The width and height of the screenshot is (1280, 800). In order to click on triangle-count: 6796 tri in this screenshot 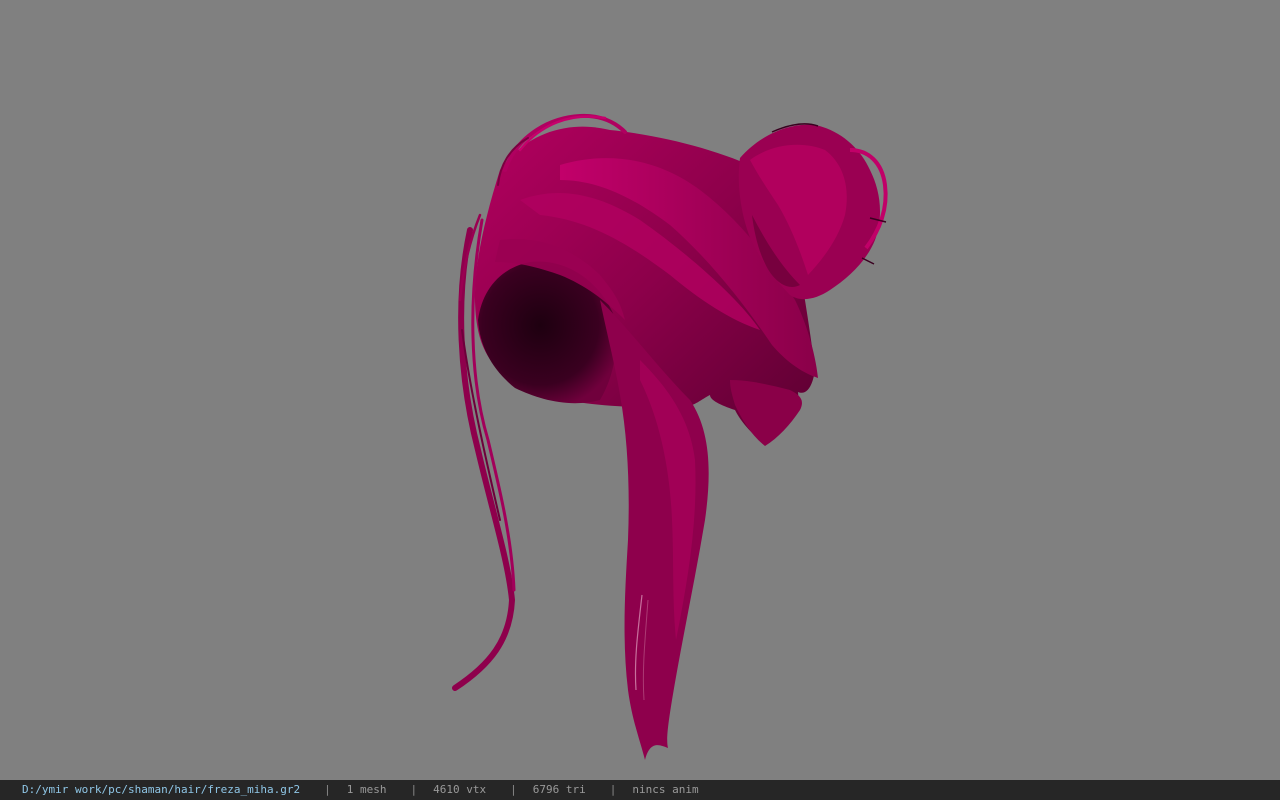, I will do `click(559, 789)`.